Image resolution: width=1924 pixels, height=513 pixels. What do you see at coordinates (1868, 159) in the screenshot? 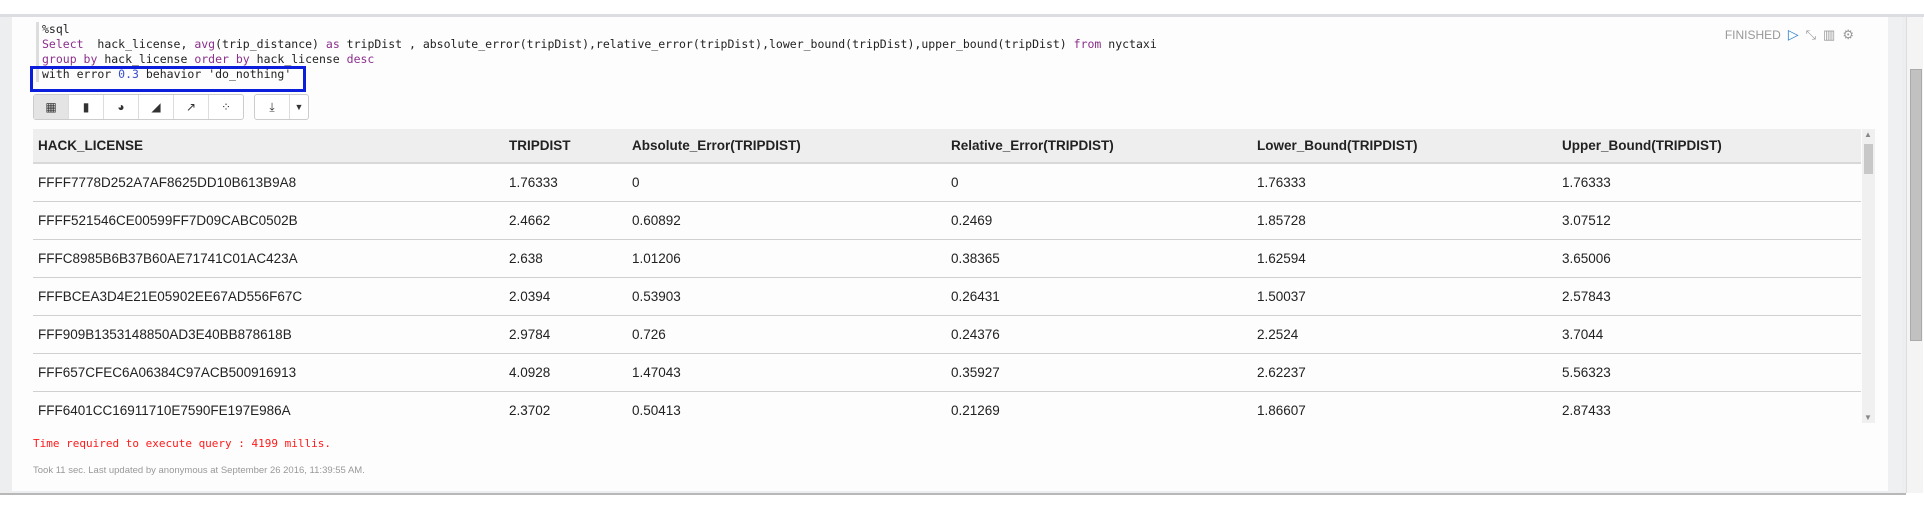
I see `table-scrollbar-thumb` at bounding box center [1868, 159].